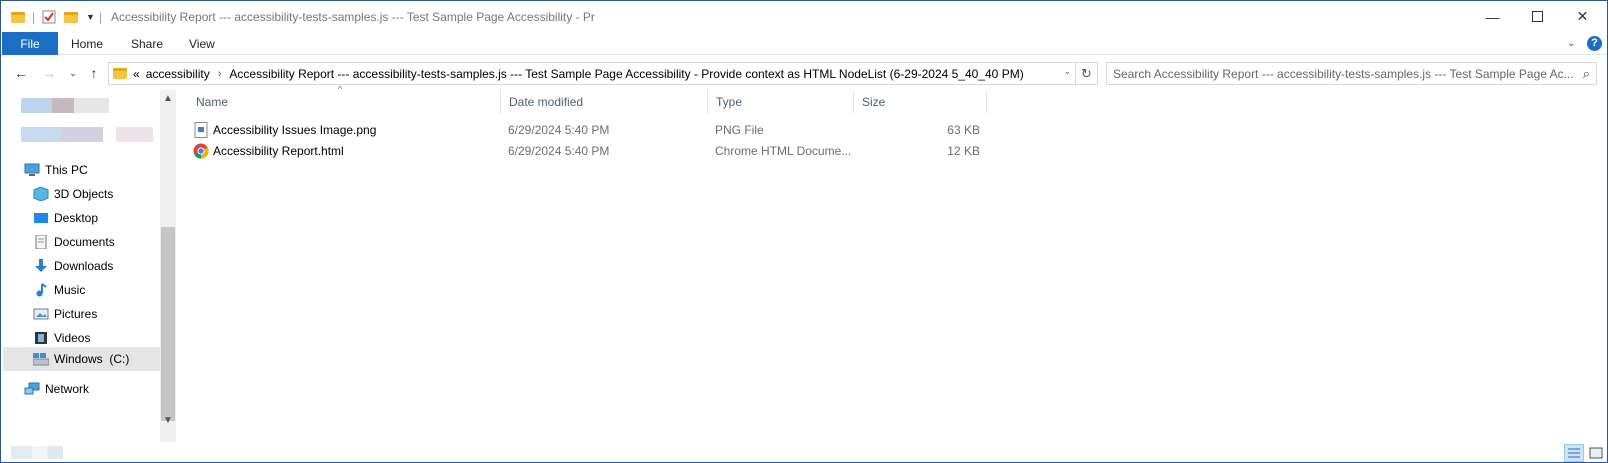 This screenshot has height=463, width=1608. What do you see at coordinates (90, 17) in the screenshot?
I see `customize-quick-access-icon: ▼` at bounding box center [90, 17].